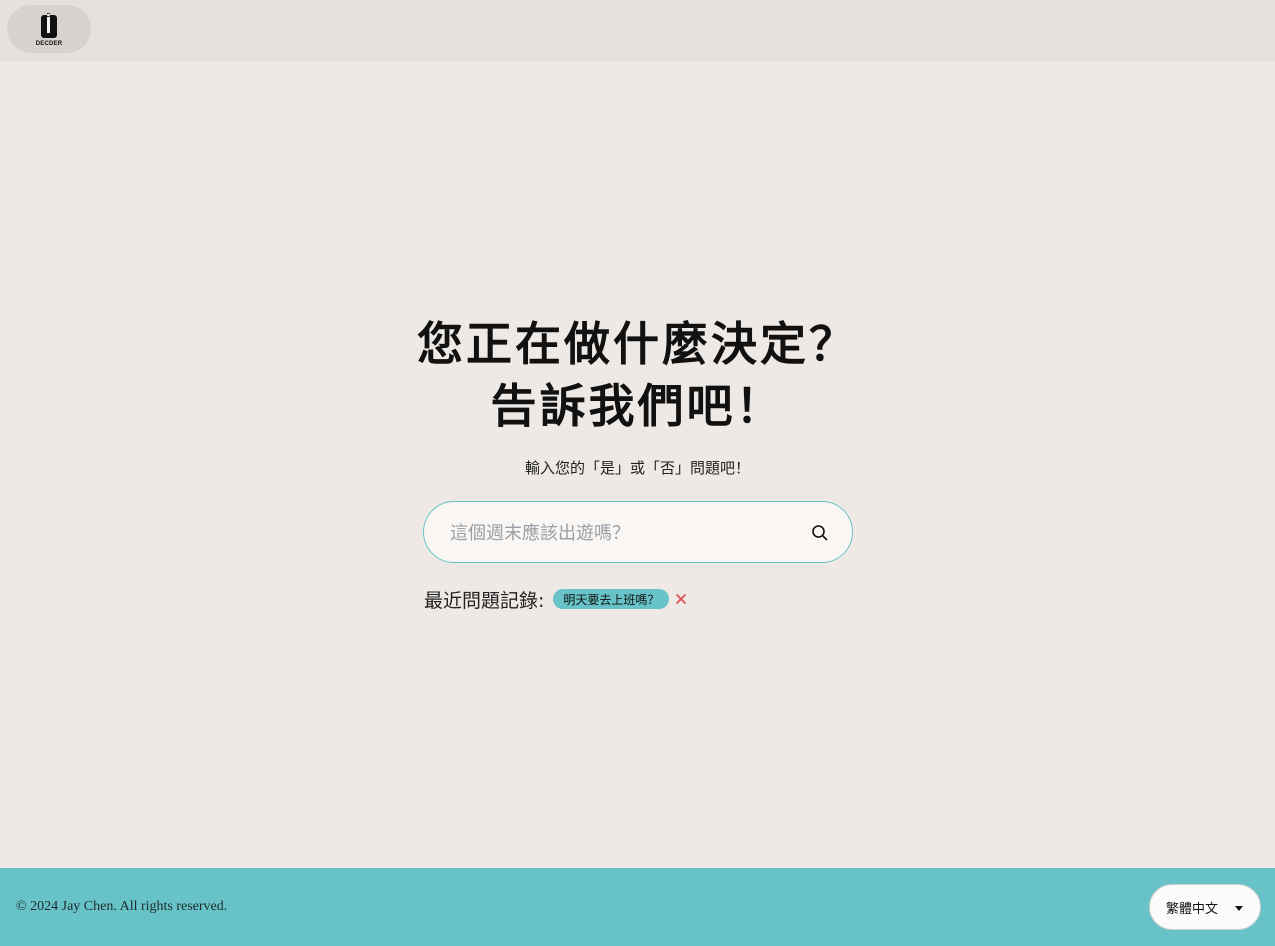 This screenshot has height=946, width=1275. Describe the element at coordinates (484, 600) in the screenshot. I see `recent-questions-label: 最近問題記錄:` at that location.